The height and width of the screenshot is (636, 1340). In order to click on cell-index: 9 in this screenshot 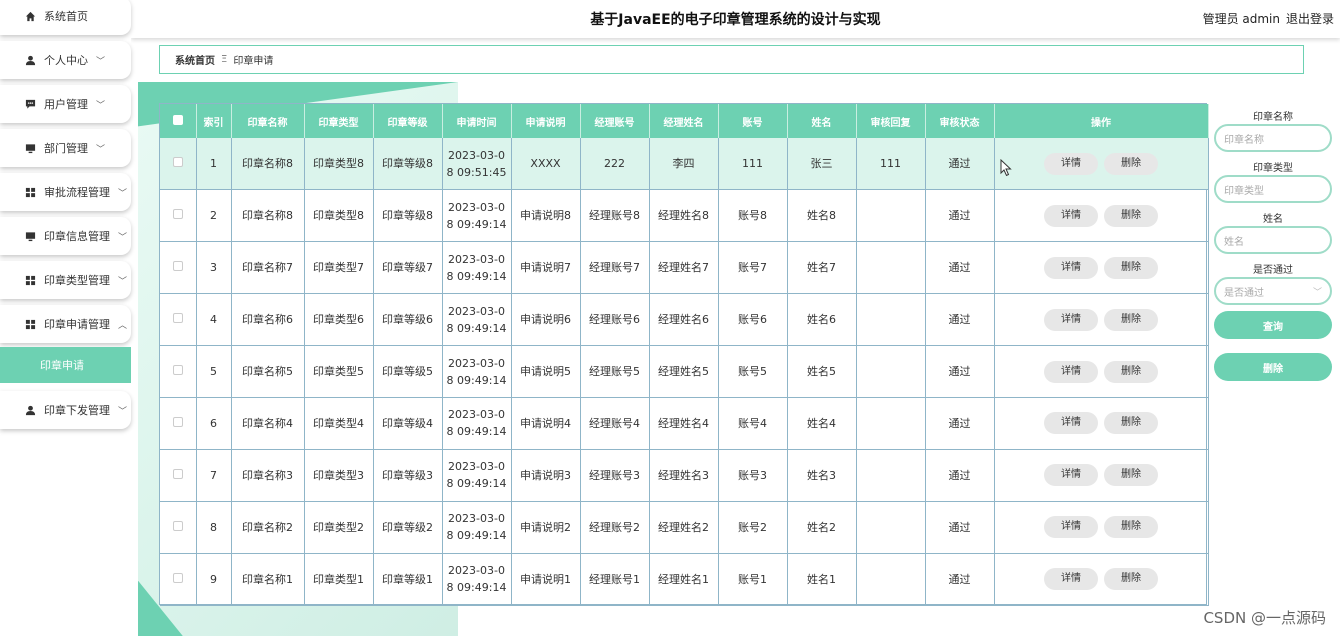, I will do `click(214, 579)`.